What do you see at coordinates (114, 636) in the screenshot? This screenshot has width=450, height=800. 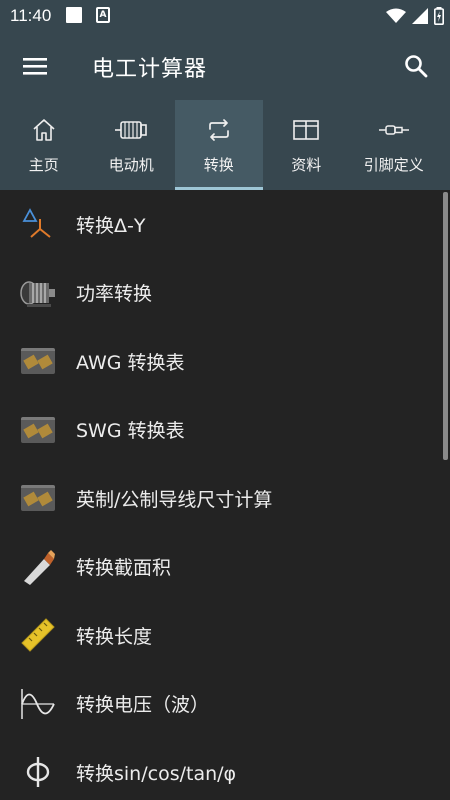 I see `list-item-label: 转换长度` at bounding box center [114, 636].